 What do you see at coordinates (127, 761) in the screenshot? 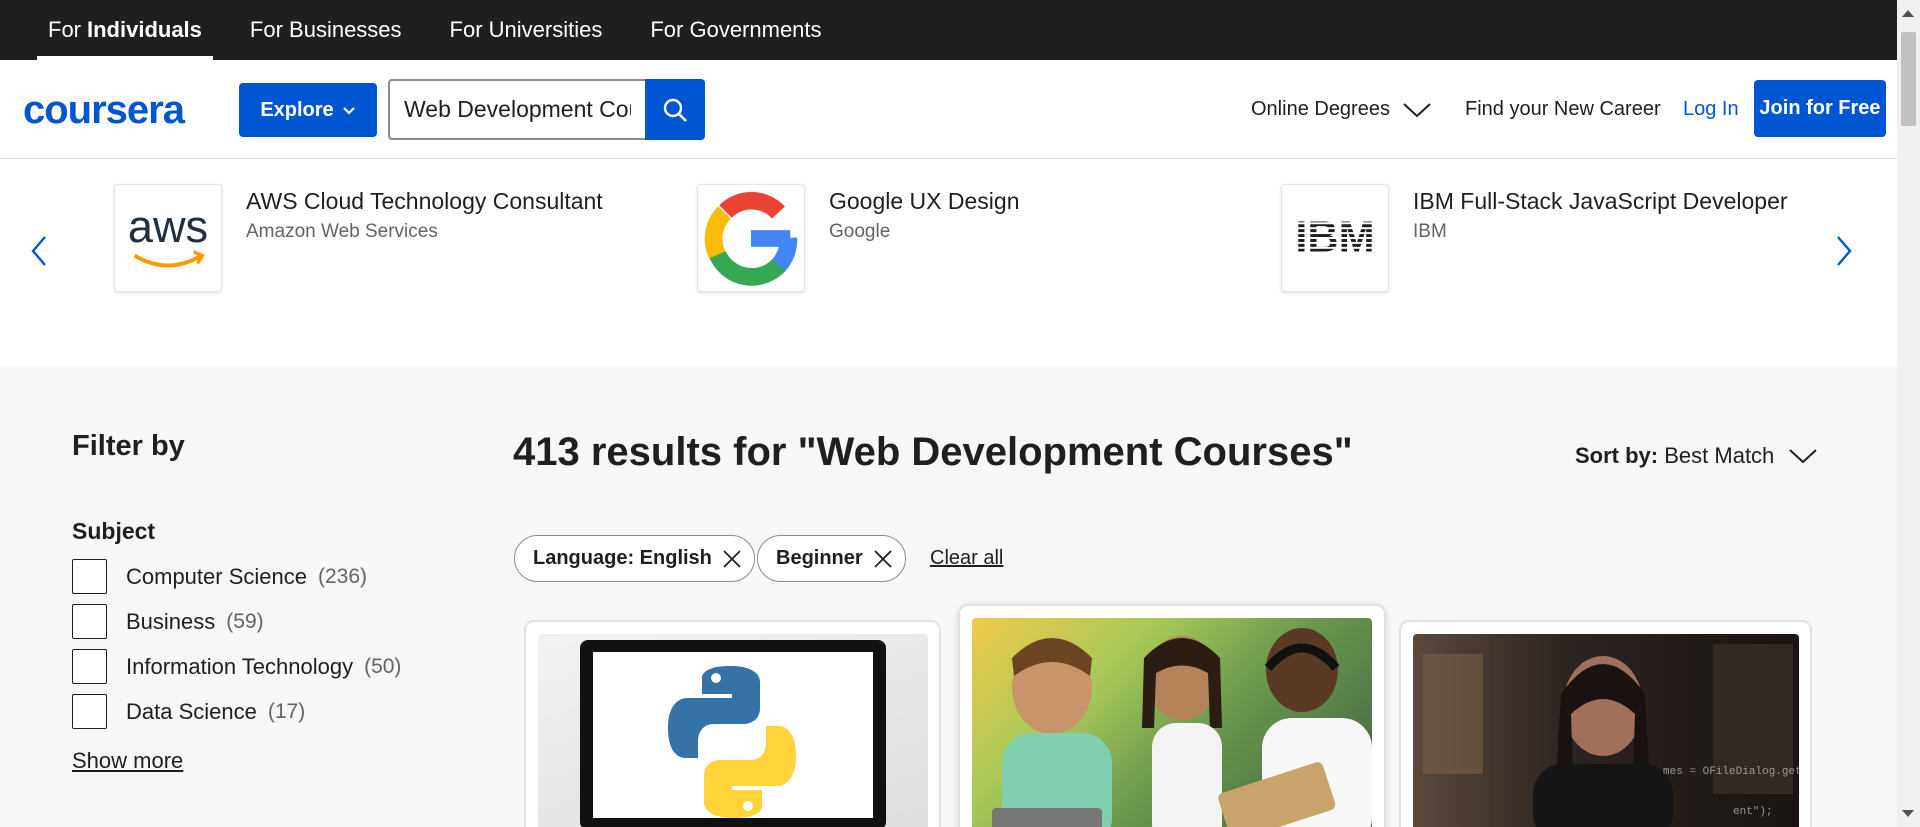
I see `show-more-link: Show more` at bounding box center [127, 761].